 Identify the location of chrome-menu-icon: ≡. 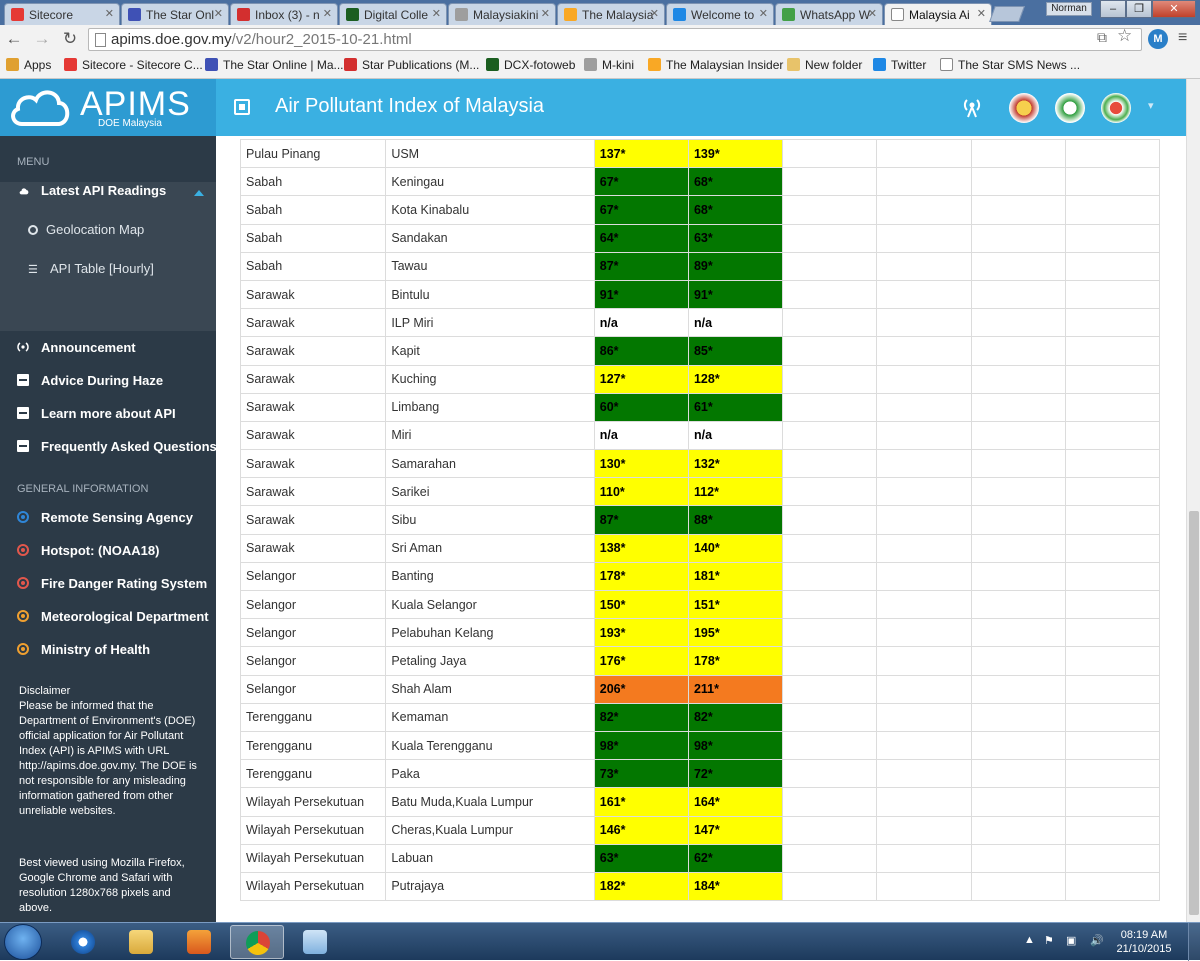
(1182, 38).